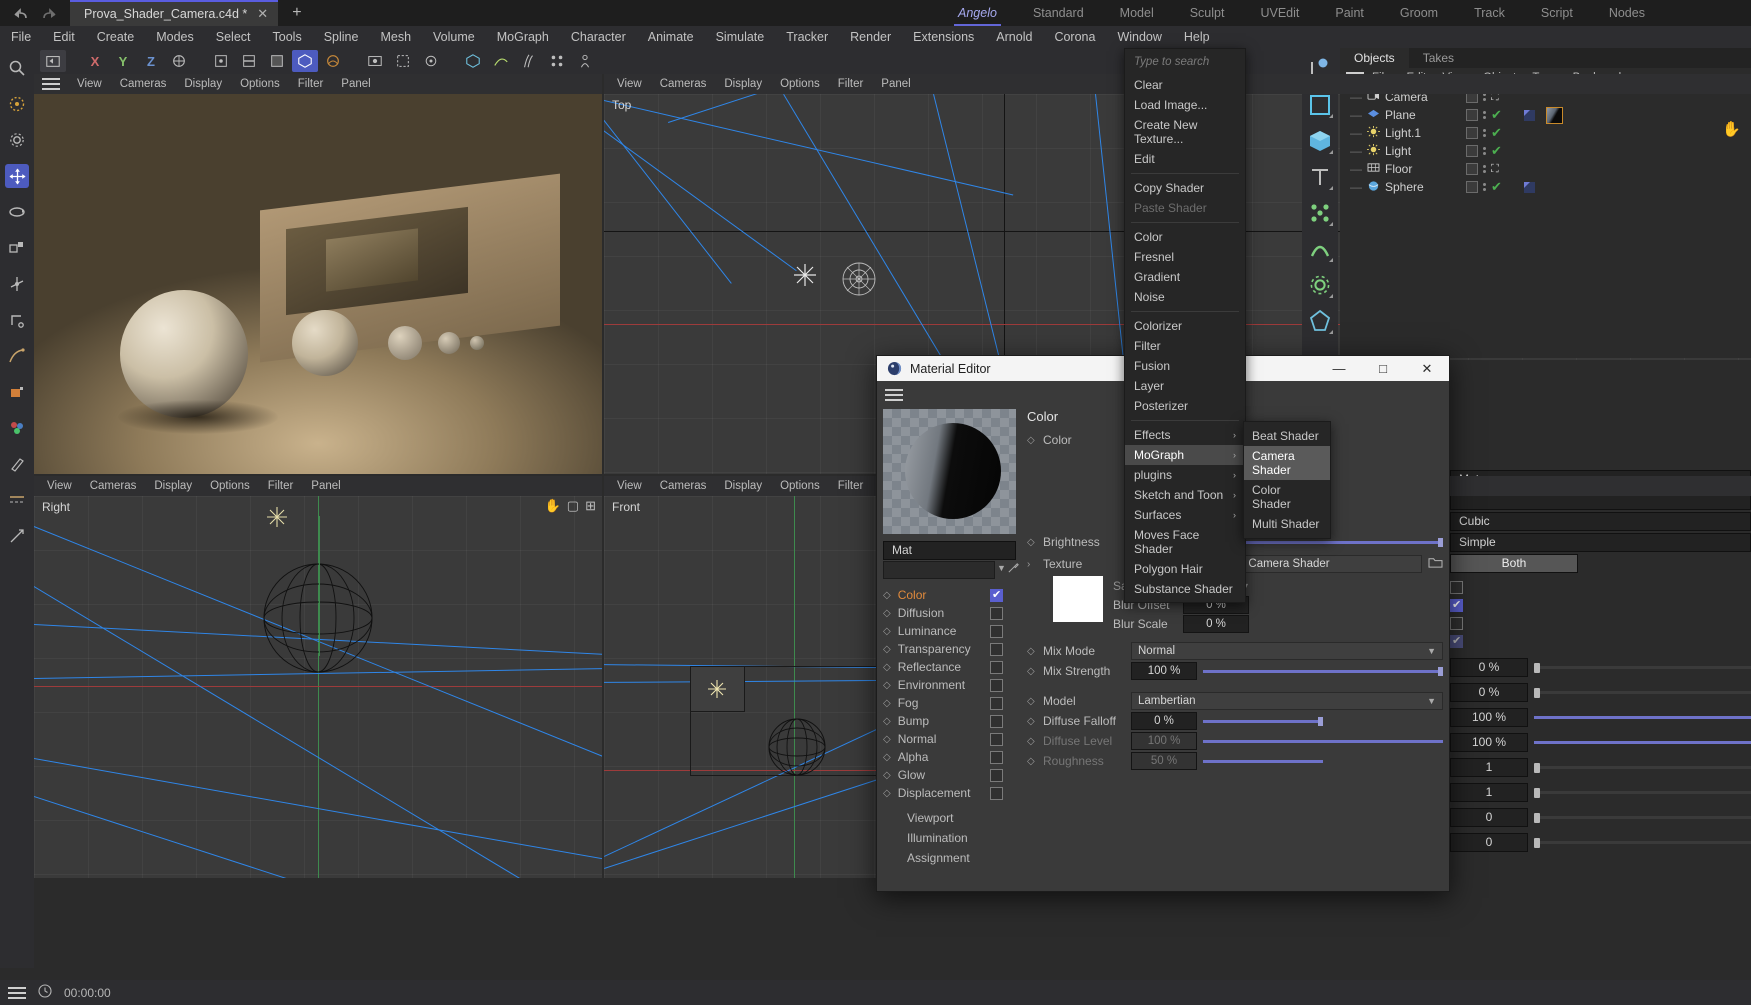 This screenshot has width=1751, height=1005. What do you see at coordinates (740, 37) in the screenshot?
I see `menu-simulate: Simulate` at bounding box center [740, 37].